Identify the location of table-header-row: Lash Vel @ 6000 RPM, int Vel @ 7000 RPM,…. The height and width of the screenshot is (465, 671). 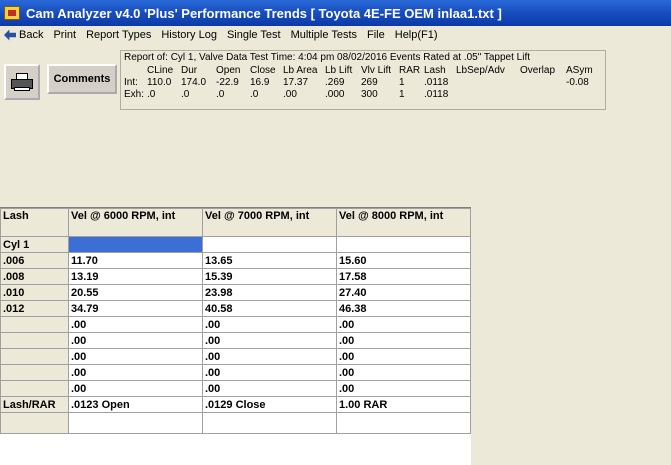
(235, 222).